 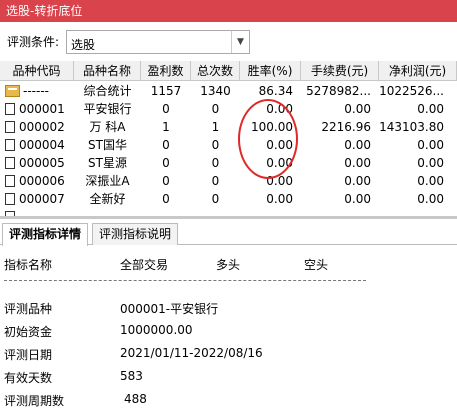 What do you see at coordinates (166, 71) in the screenshot?
I see `column-header-wins: 盈利数` at bounding box center [166, 71].